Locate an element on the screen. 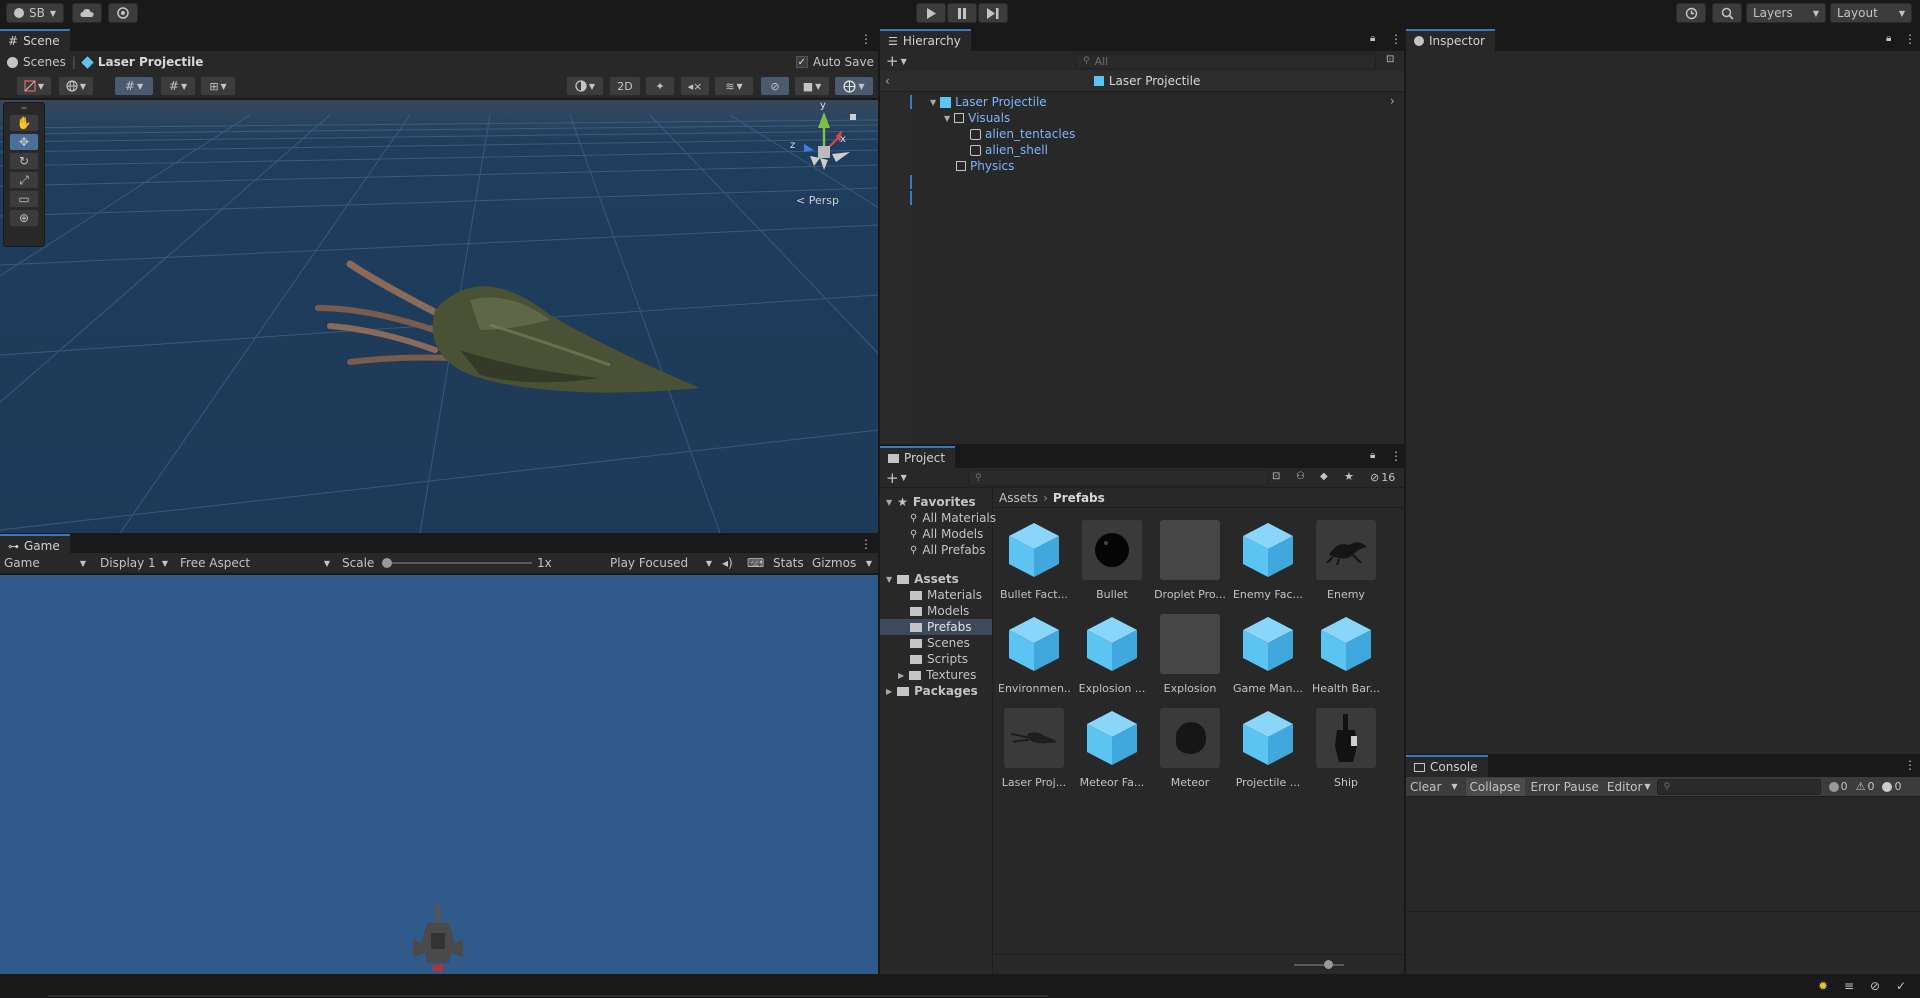  account-dropdown: SB ▼ is located at coordinates (35, 13).